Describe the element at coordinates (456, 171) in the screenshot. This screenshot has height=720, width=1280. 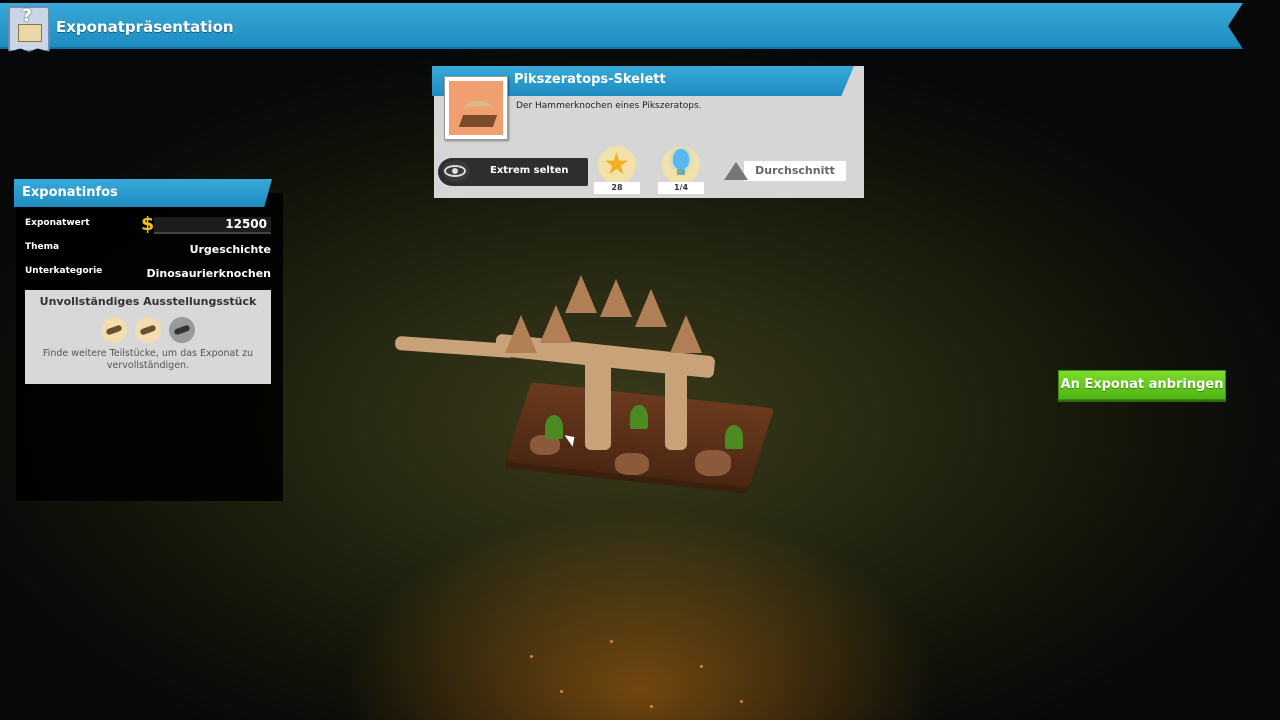
I see `eye-icon` at that location.